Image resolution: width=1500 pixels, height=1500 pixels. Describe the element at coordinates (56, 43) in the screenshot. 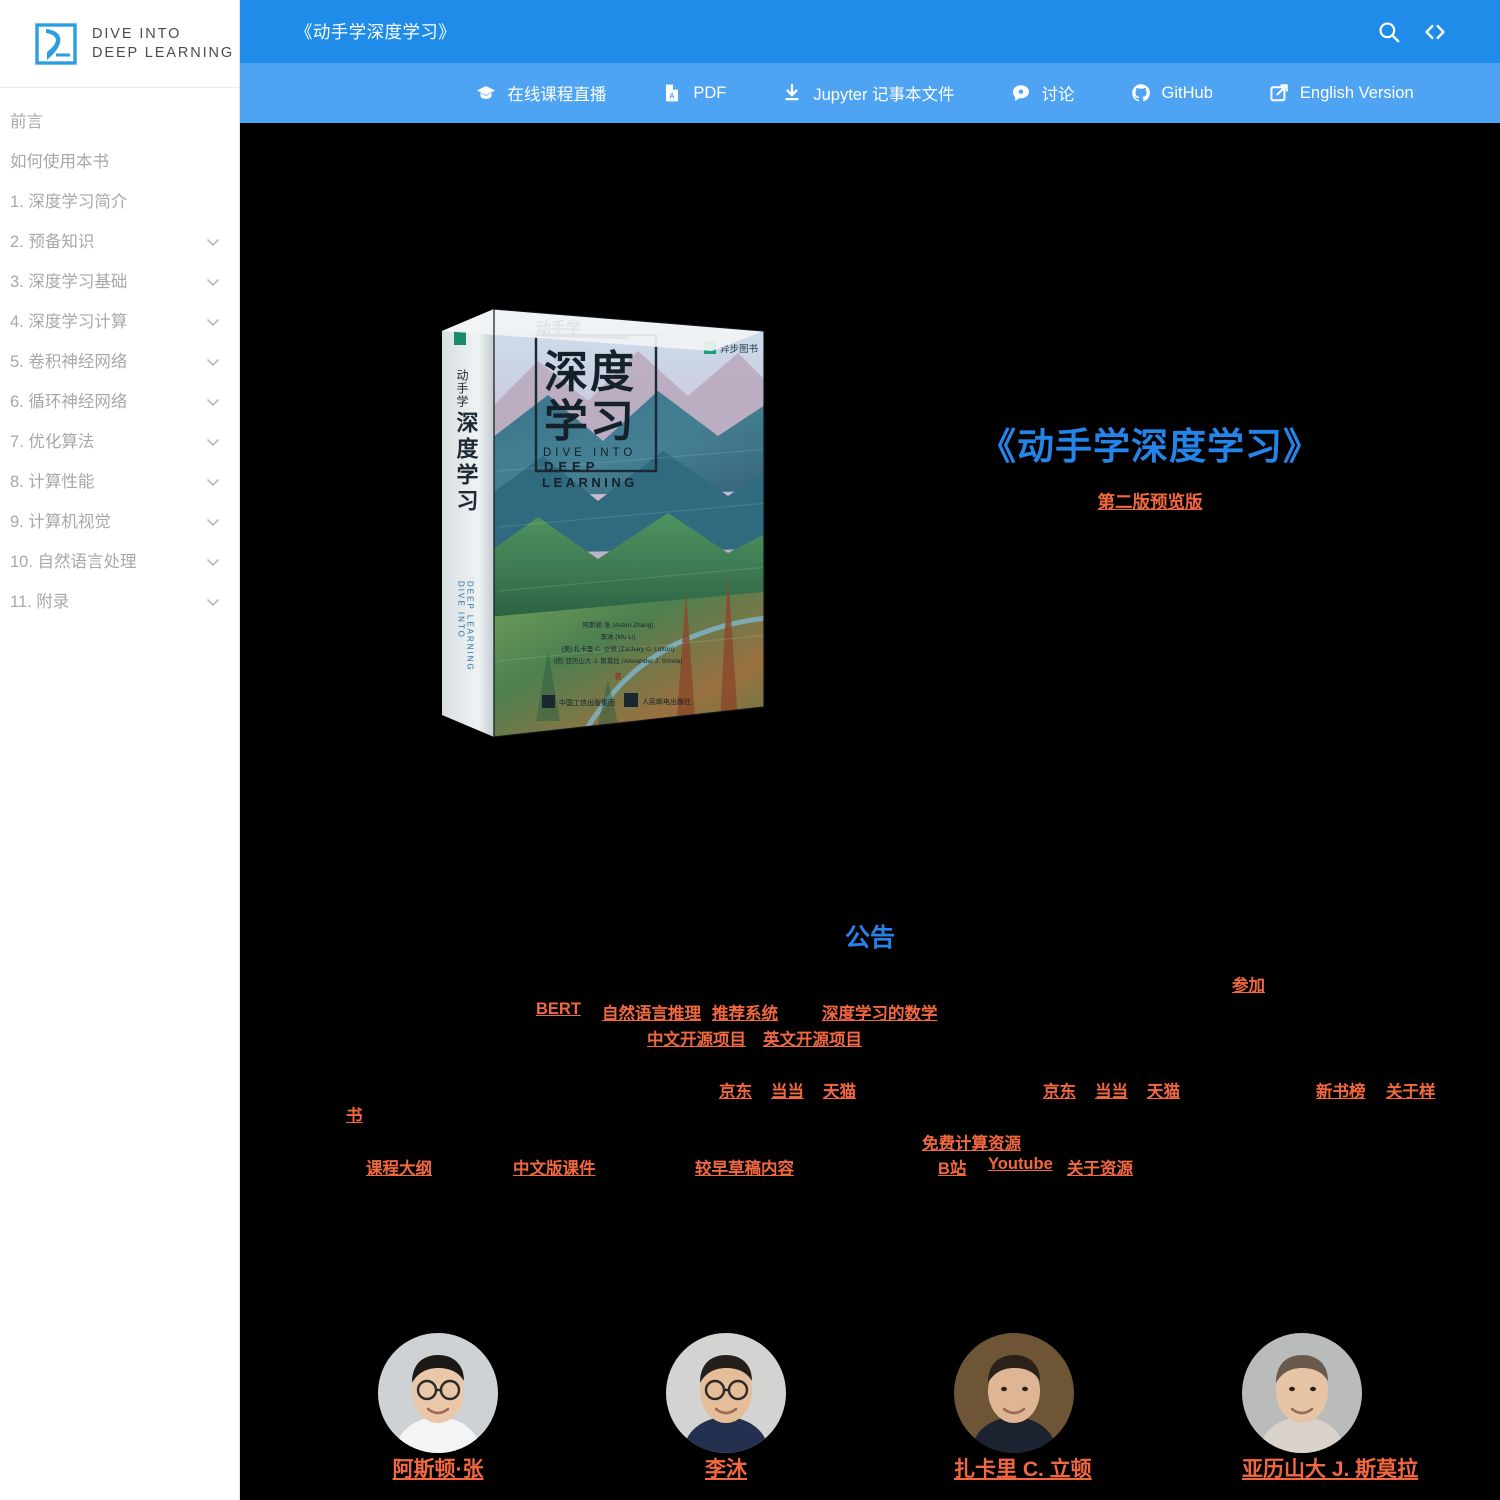

I see `d2l-logo-icon` at that location.